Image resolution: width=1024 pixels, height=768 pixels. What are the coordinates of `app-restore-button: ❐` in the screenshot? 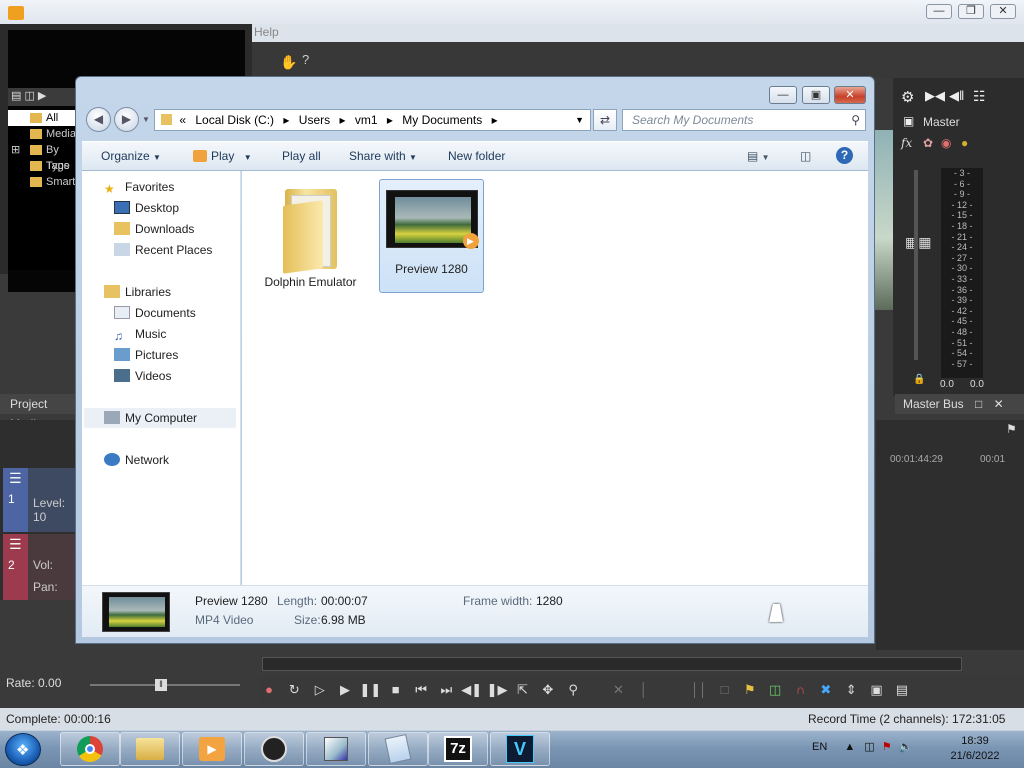 It's located at (971, 11).